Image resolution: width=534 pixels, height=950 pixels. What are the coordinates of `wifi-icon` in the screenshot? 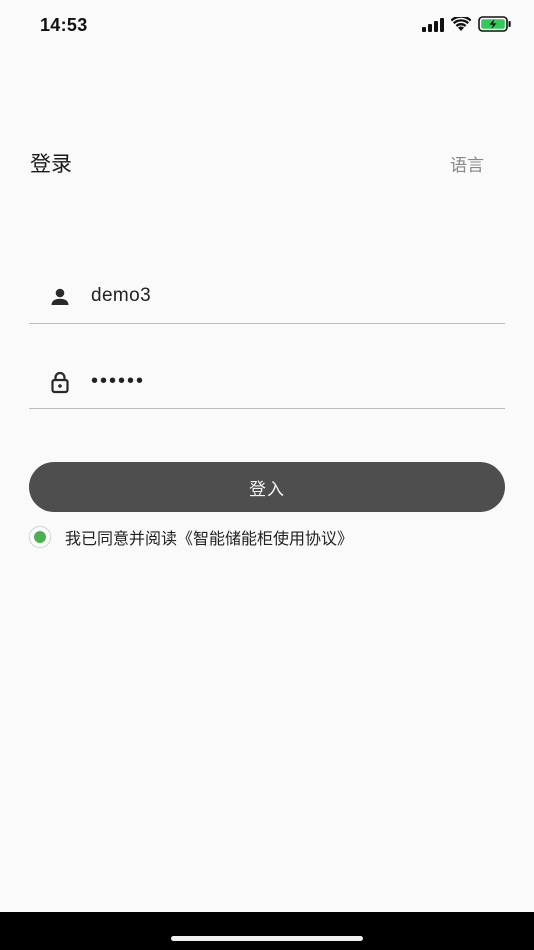 It's located at (461, 25).